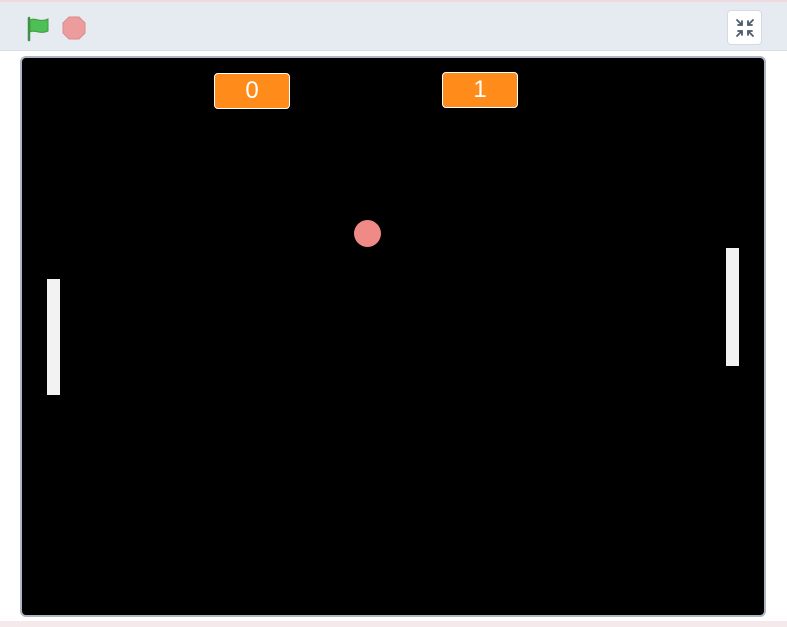 Image resolution: width=787 pixels, height=627 pixels. What do you see at coordinates (53, 337) in the screenshot?
I see `paddle-left` at bounding box center [53, 337].